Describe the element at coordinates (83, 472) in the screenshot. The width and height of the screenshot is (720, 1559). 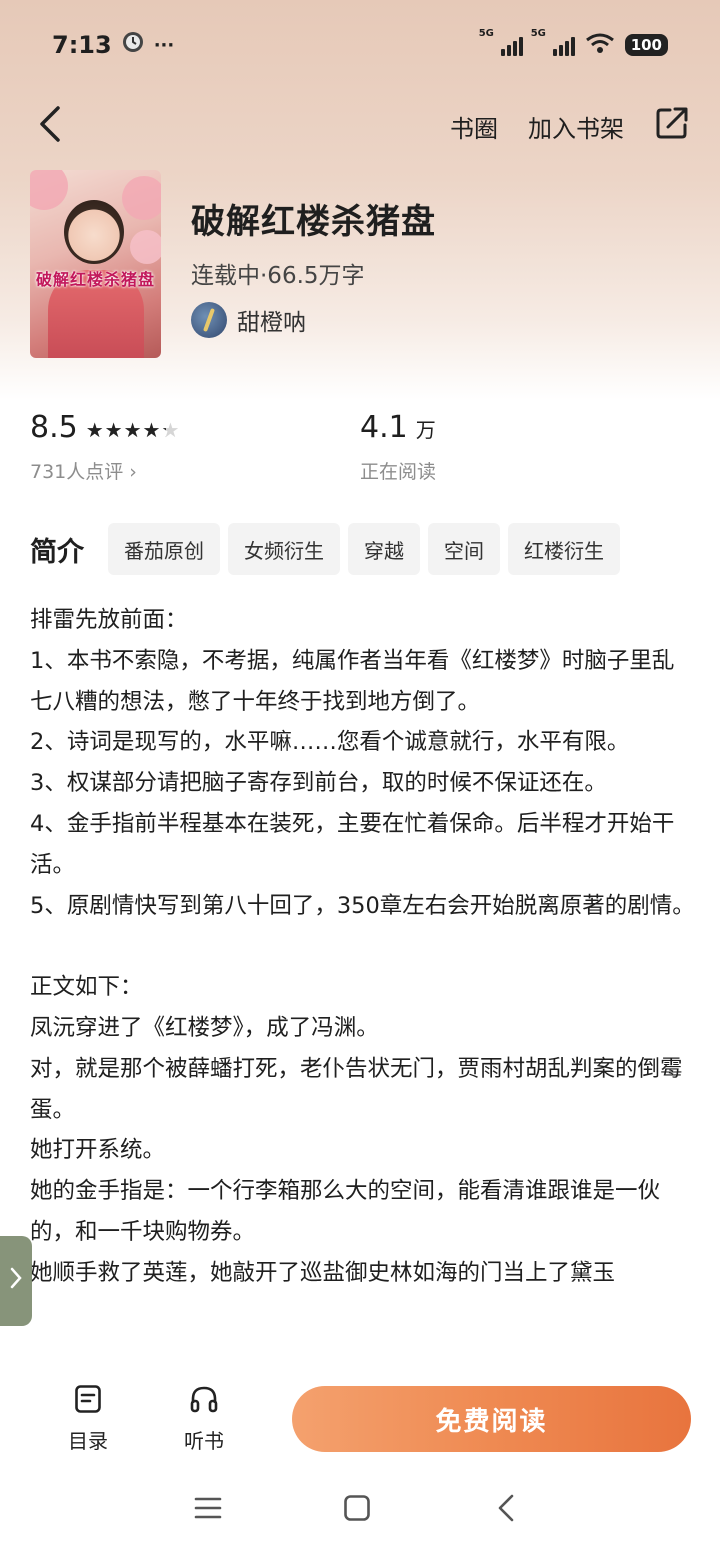
I see `review-count: 731人点评 ›` at that location.